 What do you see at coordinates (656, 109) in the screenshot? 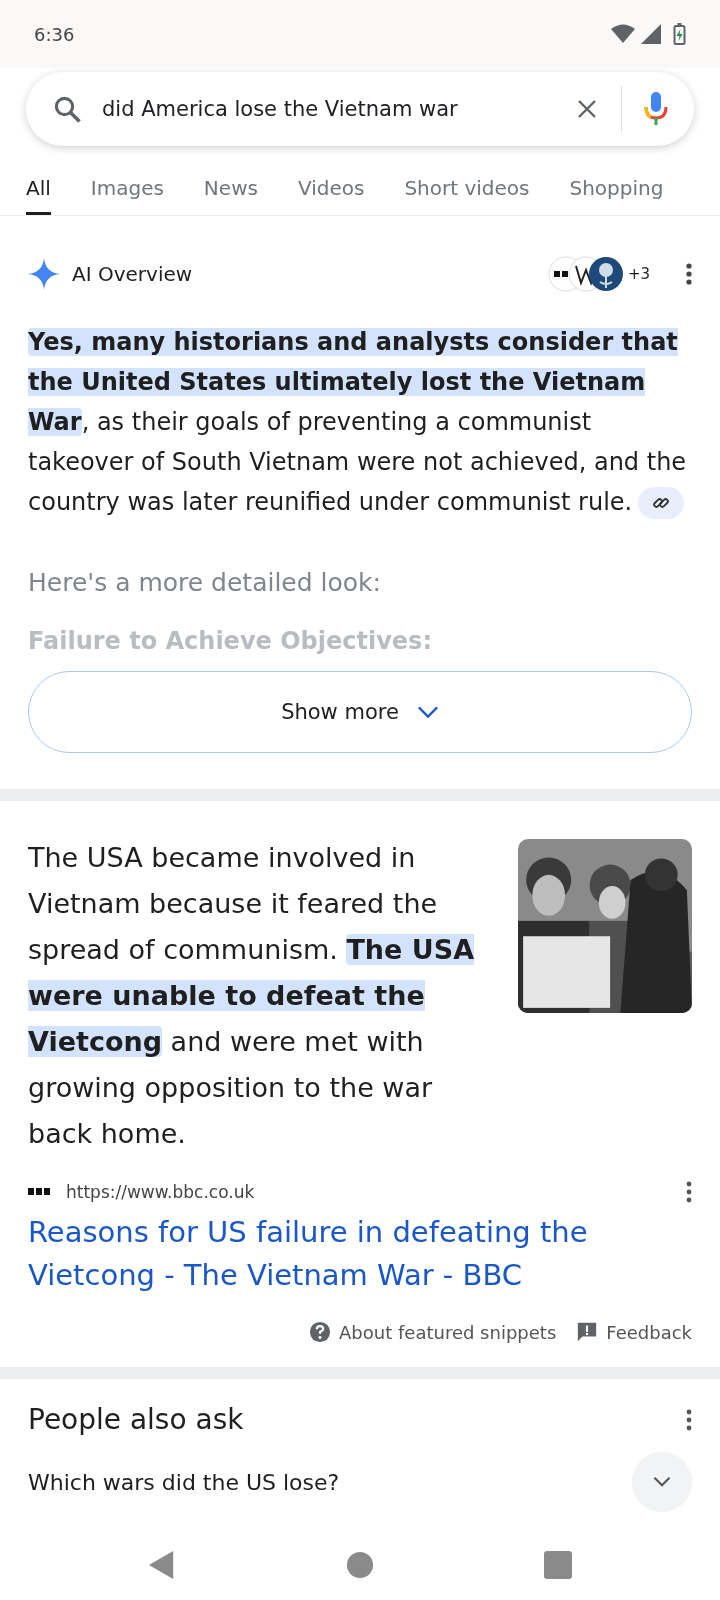
I see `microphone-icon` at bounding box center [656, 109].